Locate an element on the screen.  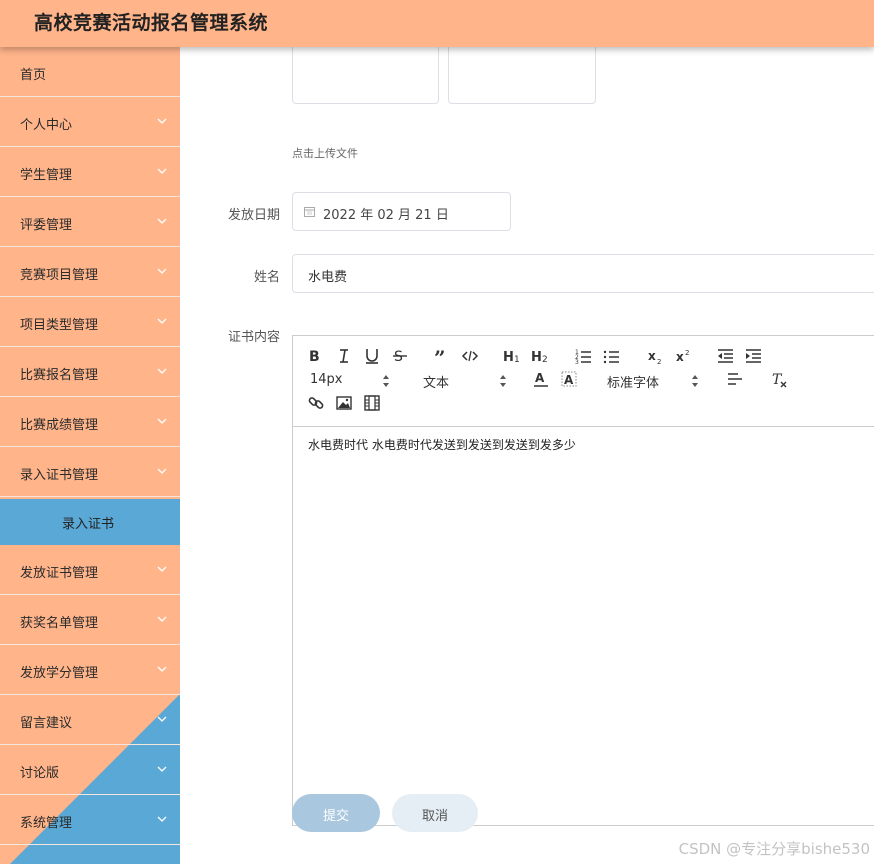
sidebar-item-label: 学生管理 is located at coordinates (46, 175).